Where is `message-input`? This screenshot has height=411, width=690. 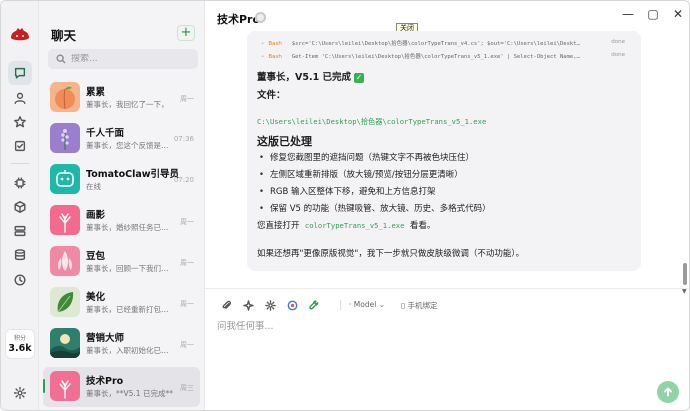
message-input is located at coordinates (437, 326).